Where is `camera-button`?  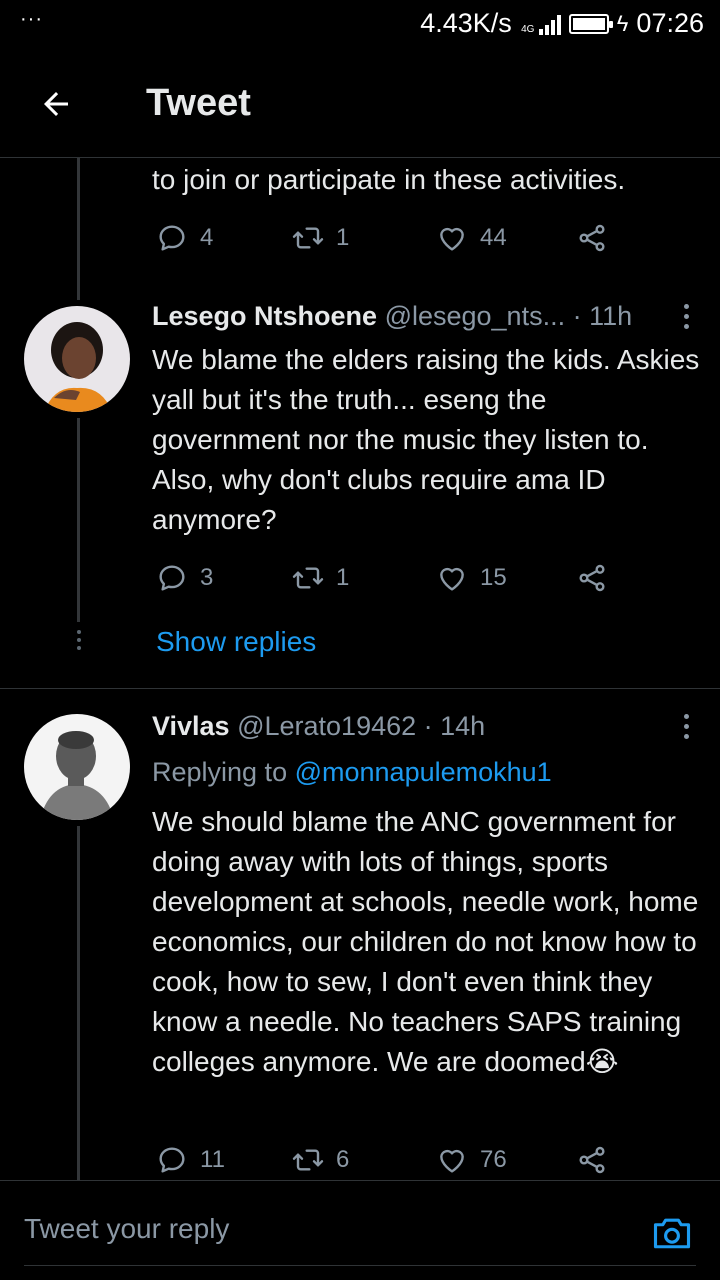 camera-button is located at coordinates (672, 1233).